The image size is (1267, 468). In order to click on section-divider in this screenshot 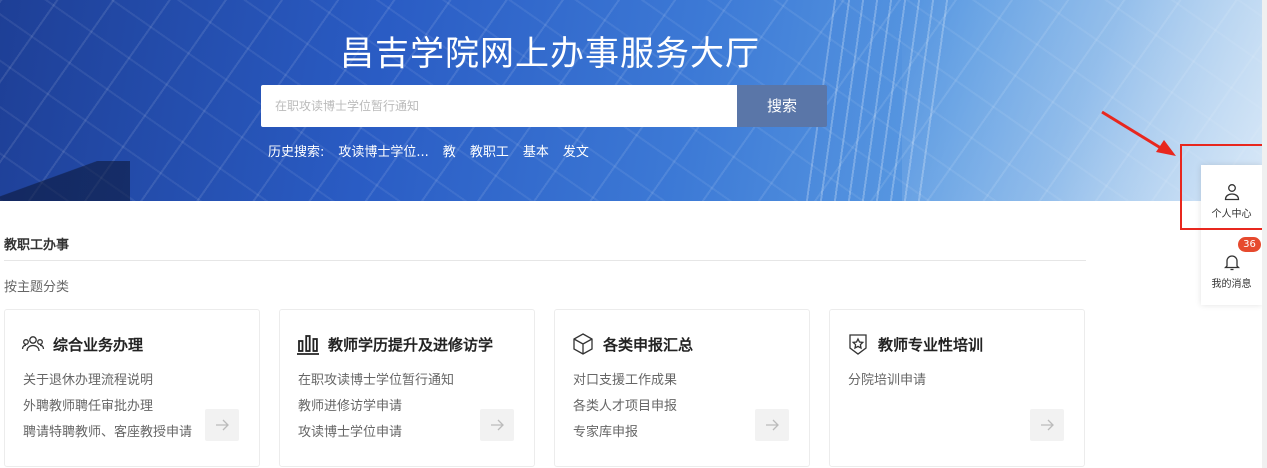, I will do `click(545, 260)`.